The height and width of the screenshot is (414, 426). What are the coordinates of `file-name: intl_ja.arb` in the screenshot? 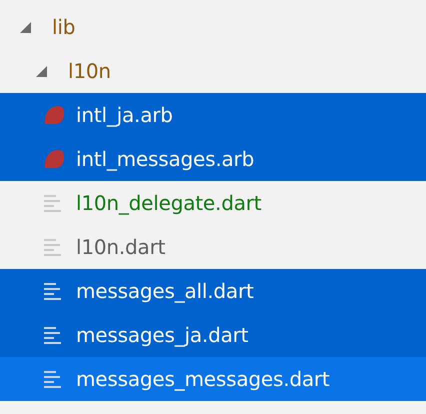 It's located at (124, 115).